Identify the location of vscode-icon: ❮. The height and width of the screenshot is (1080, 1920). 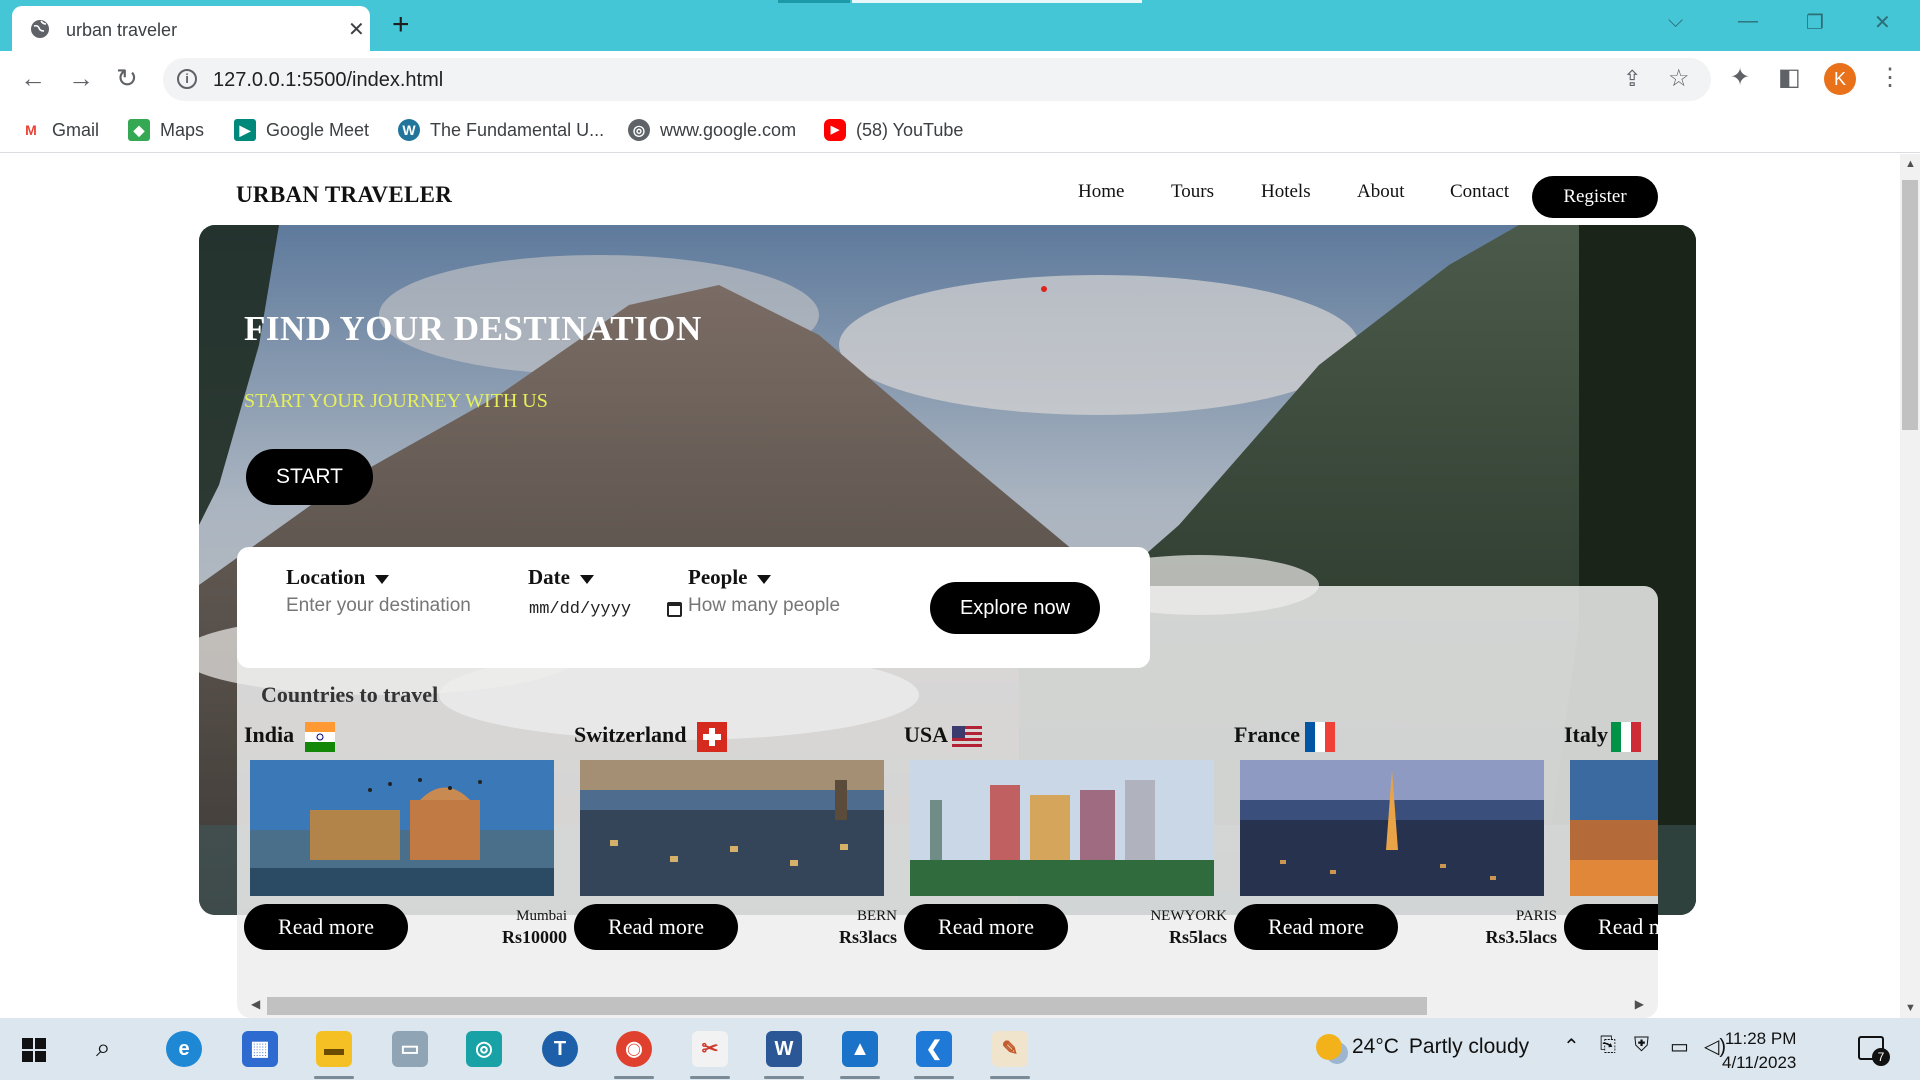
(934, 1049).